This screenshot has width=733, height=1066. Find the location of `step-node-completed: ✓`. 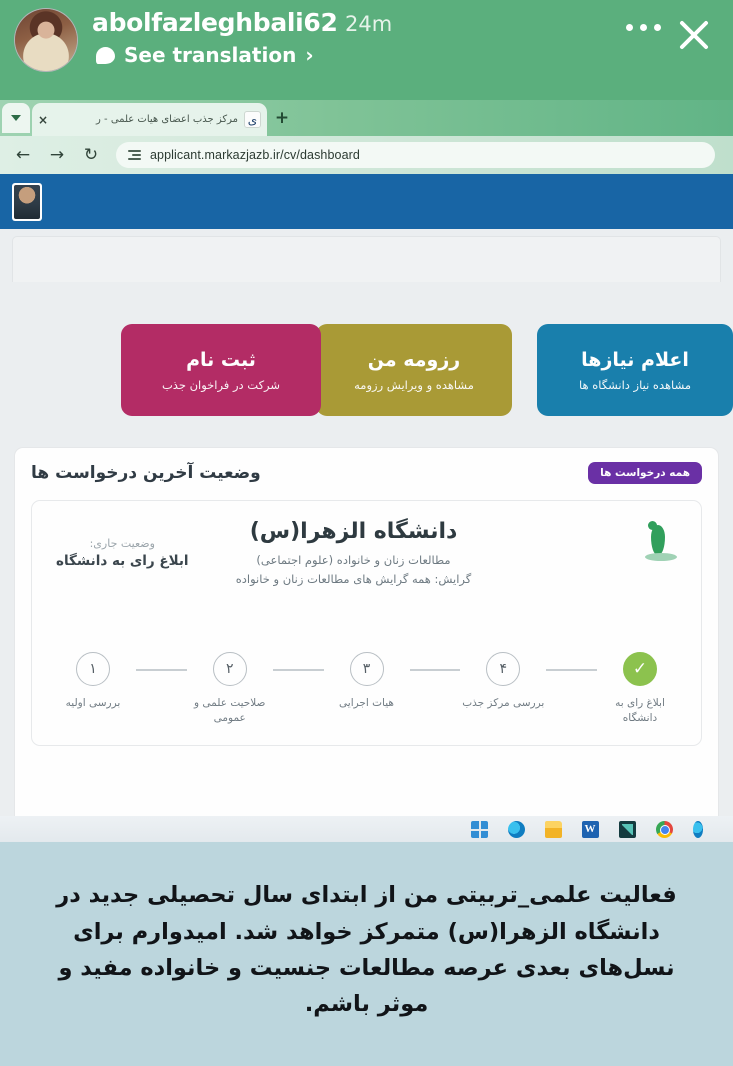

step-node-completed: ✓ is located at coordinates (640, 668).